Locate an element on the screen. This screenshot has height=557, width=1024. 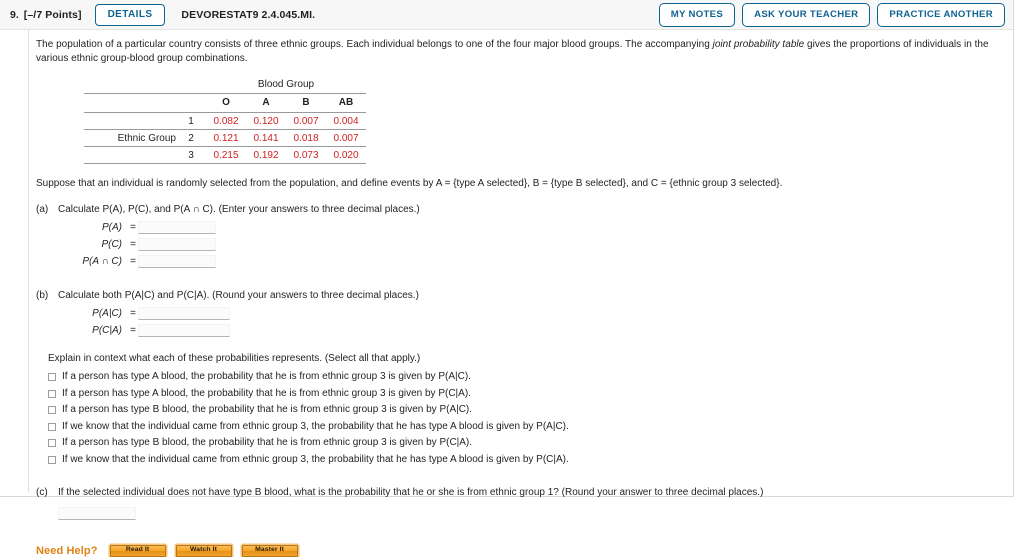
column-header-a: A is located at coordinates (266, 103).